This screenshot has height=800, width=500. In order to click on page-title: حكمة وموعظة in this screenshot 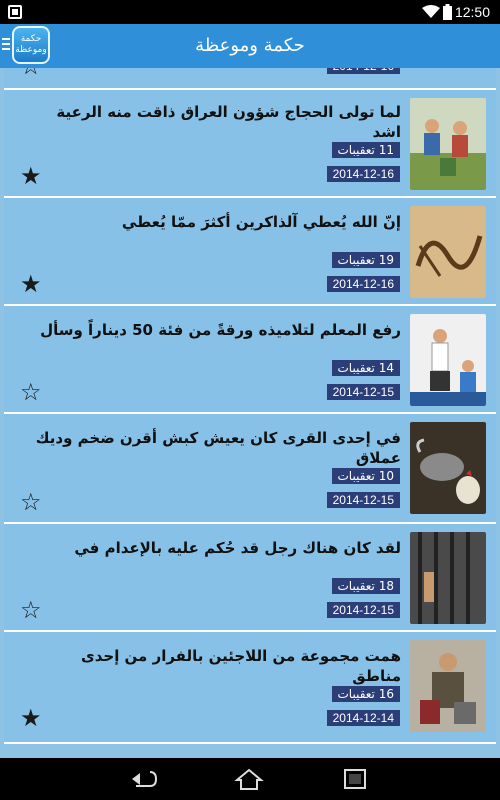, I will do `click(250, 45)`.